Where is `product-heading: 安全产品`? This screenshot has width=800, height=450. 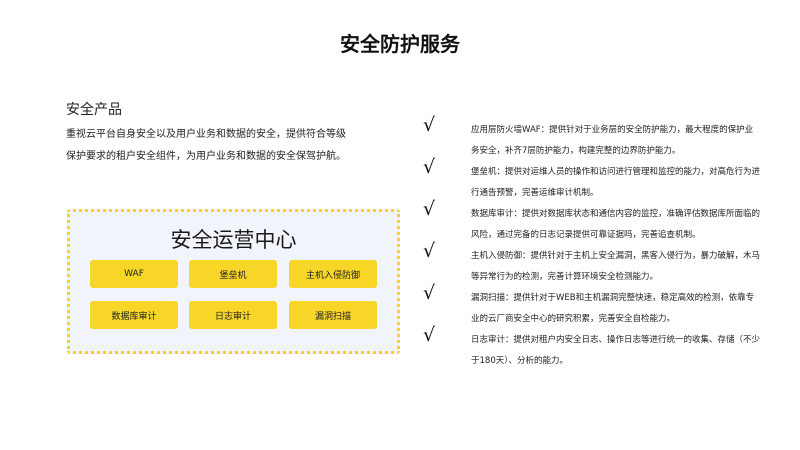
product-heading: 安全产品 is located at coordinates (94, 110).